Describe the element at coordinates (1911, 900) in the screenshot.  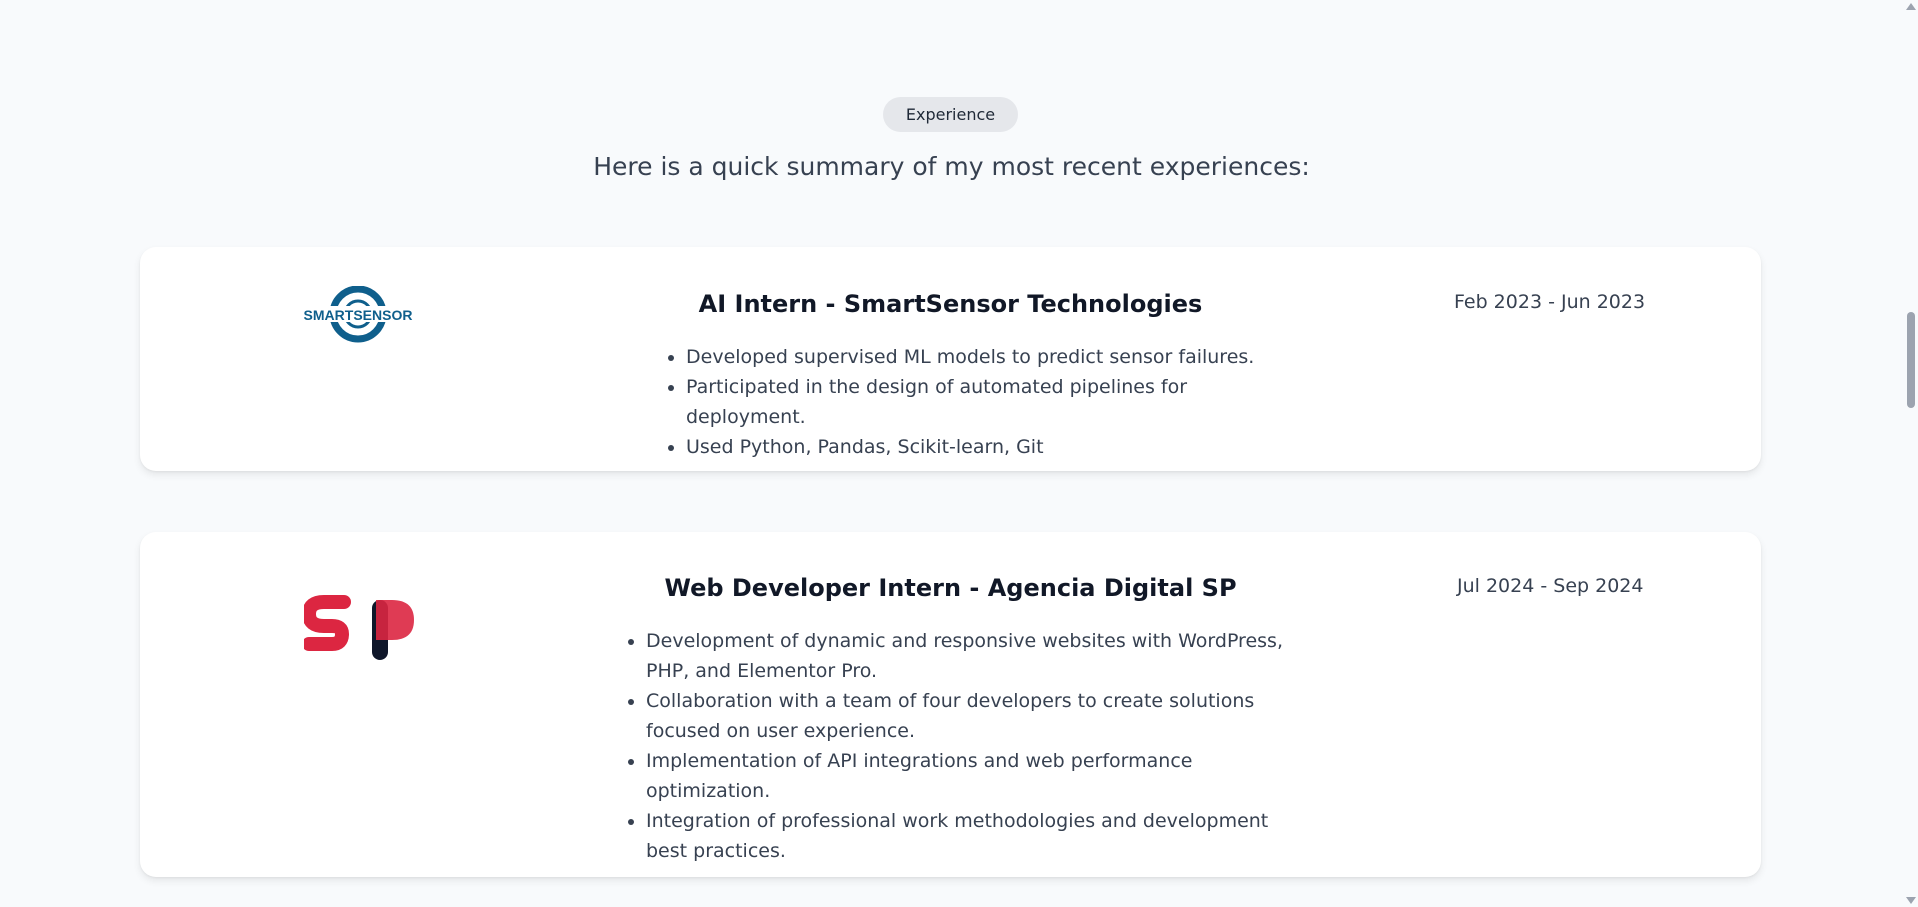
I see `scroll-down-arrow-icon` at that location.